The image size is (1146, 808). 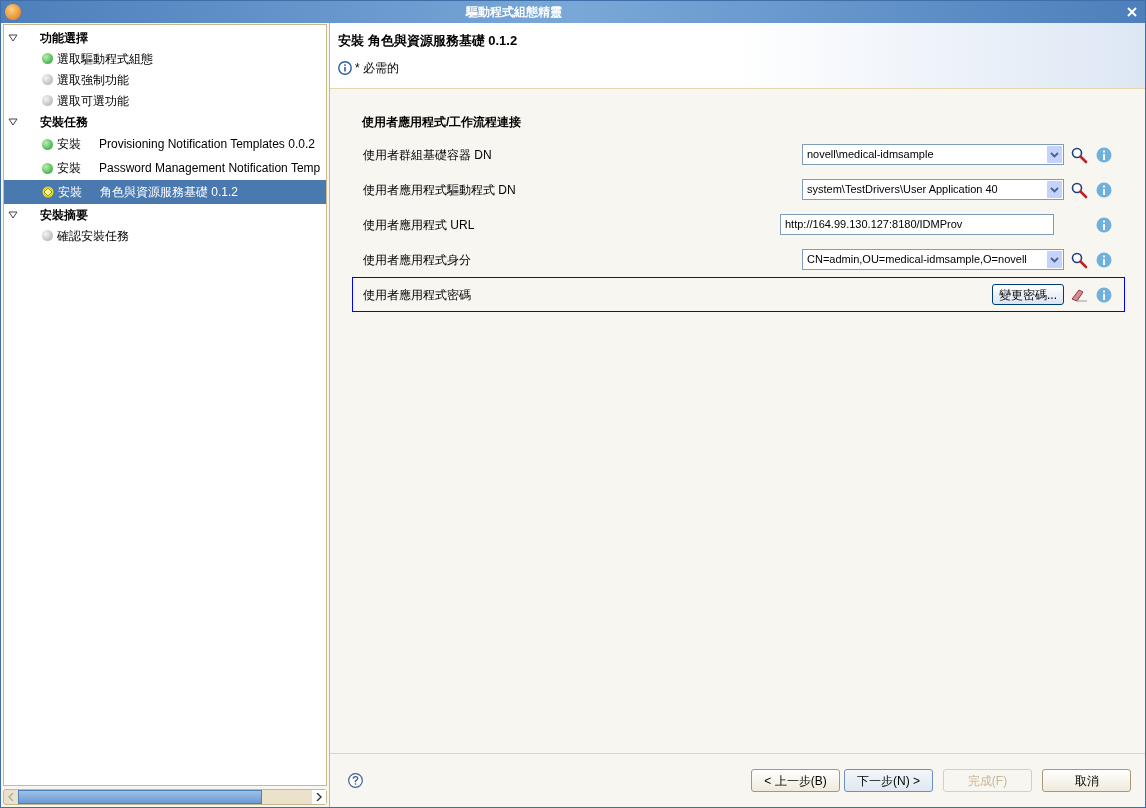 What do you see at coordinates (64, 37) in the screenshot?
I see `tree-group-label: 功能選擇` at bounding box center [64, 37].